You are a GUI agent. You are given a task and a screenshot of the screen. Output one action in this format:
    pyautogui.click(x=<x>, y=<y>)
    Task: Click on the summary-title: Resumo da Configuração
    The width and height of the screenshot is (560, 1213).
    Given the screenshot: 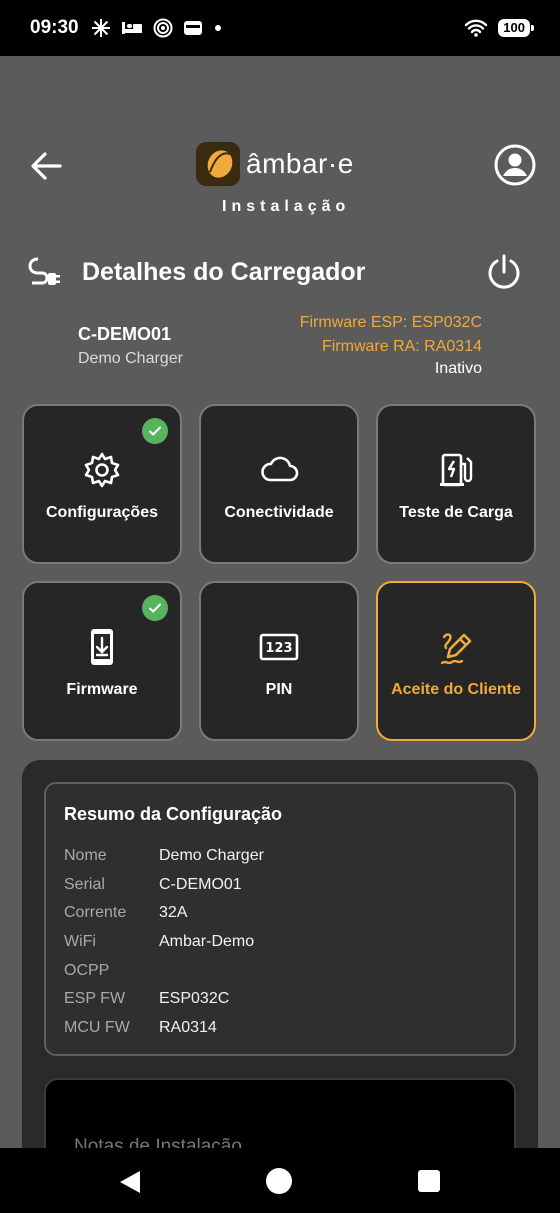 What is the action you would take?
    pyautogui.click(x=173, y=814)
    